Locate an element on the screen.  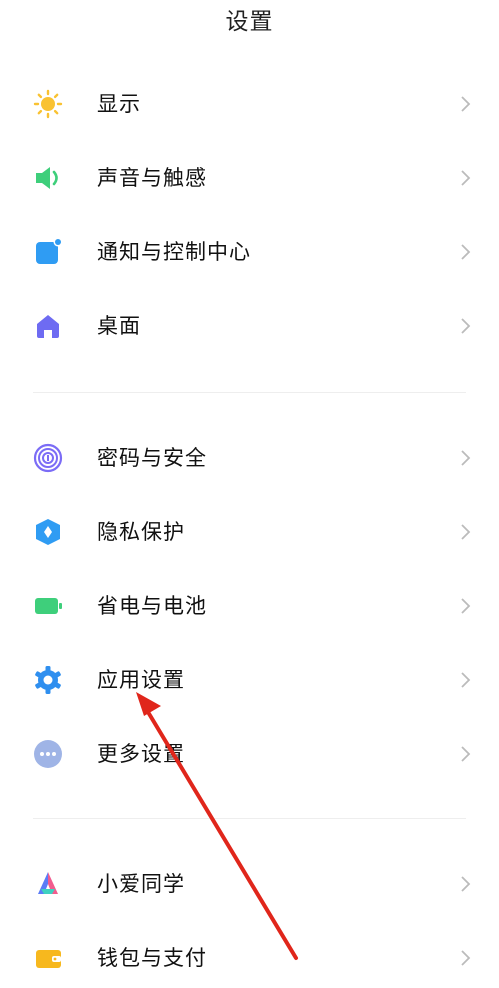
page-title: 设置 is located at coordinates (249, 22).